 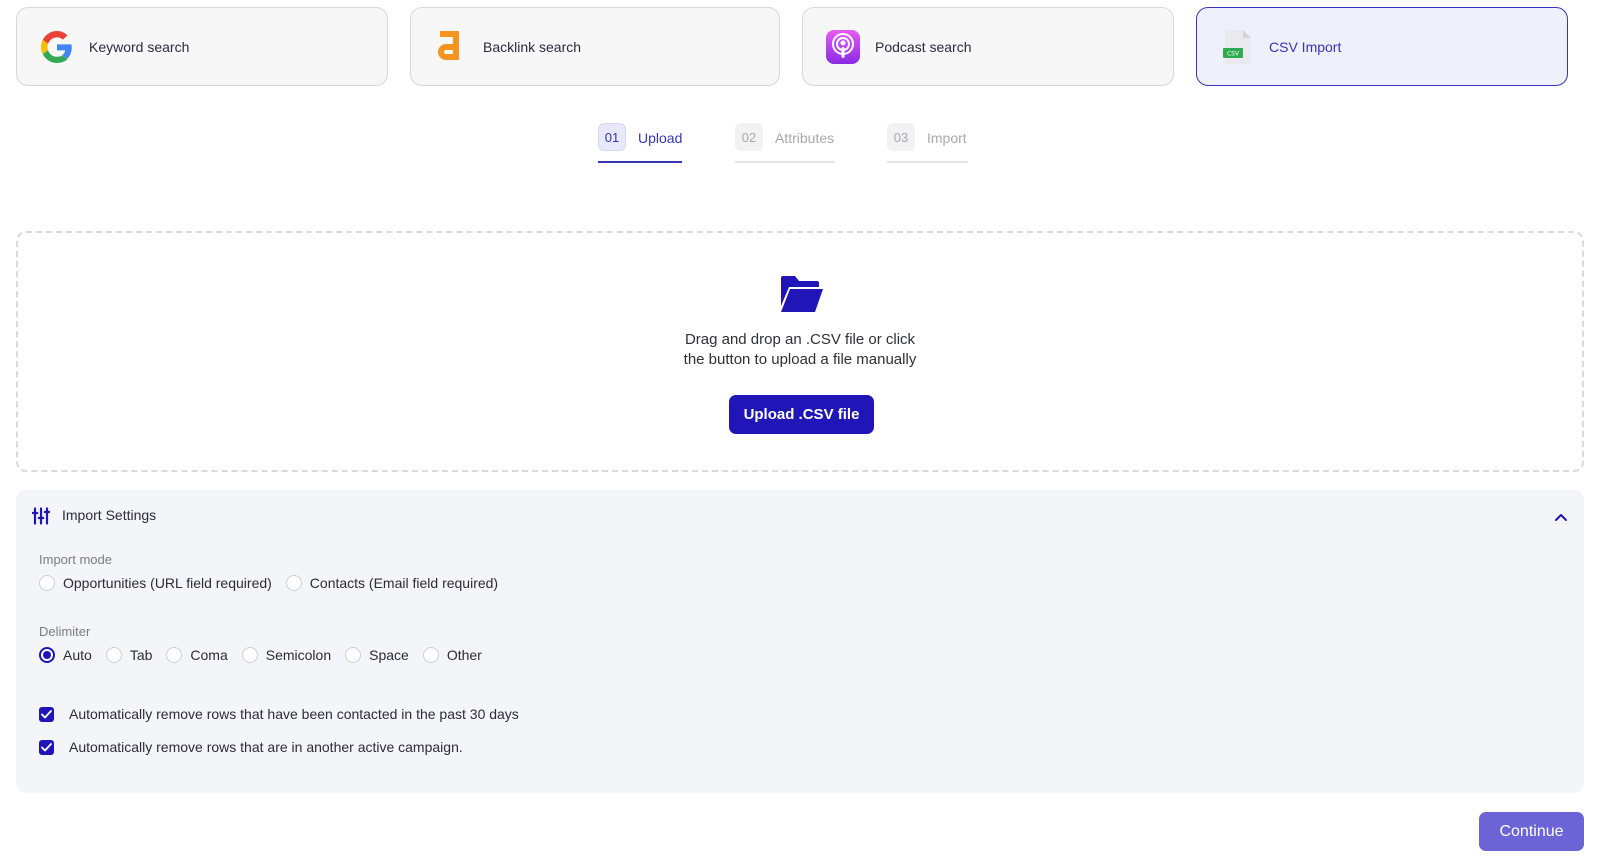 I want to click on source-card-csv-import: CSV CSV Import, so click(x=1382, y=46).